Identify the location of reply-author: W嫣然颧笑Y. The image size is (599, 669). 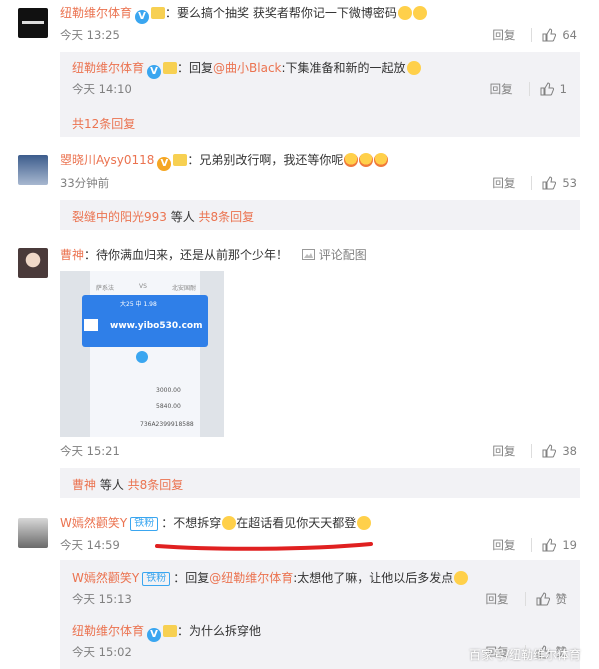
(105, 578).